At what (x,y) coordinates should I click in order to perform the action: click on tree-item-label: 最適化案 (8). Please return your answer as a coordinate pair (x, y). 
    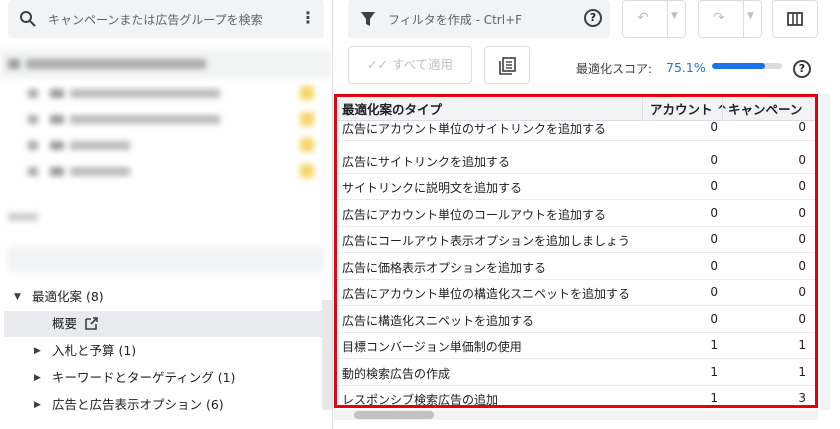
    Looking at the image, I should click on (68, 296).